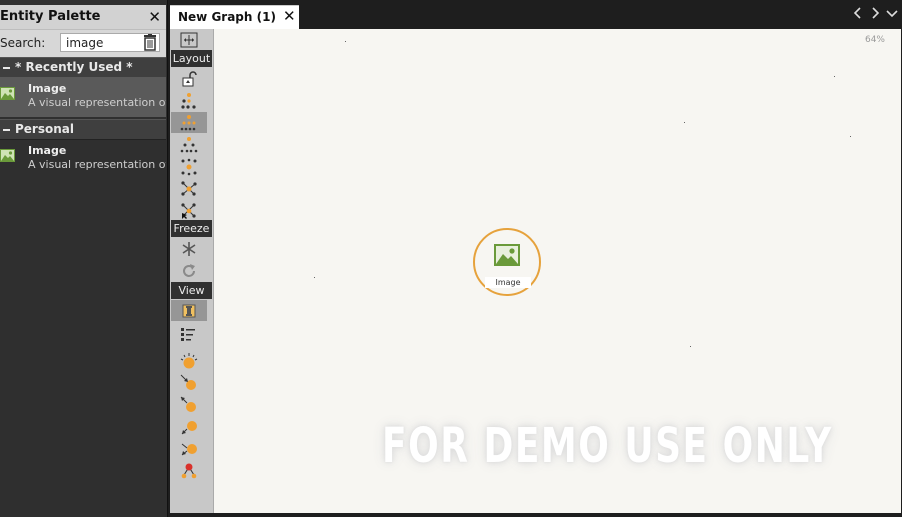 This screenshot has height=517, width=902. I want to click on incoming-arrow-icon, so click(189, 428).